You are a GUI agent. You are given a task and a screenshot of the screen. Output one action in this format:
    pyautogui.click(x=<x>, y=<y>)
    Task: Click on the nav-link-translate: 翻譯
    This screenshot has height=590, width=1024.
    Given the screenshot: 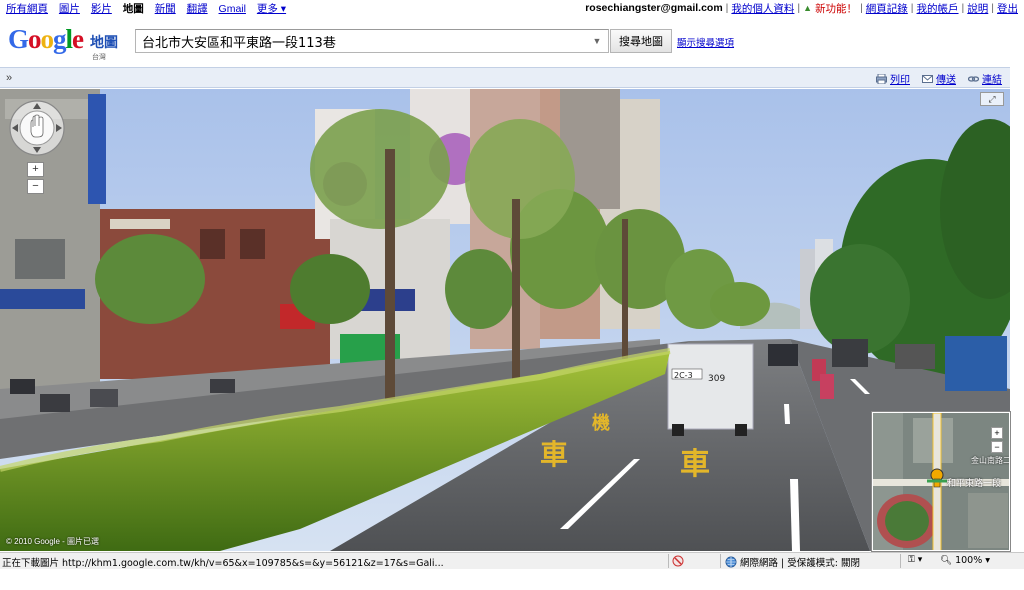 What is the action you would take?
    pyautogui.click(x=197, y=9)
    